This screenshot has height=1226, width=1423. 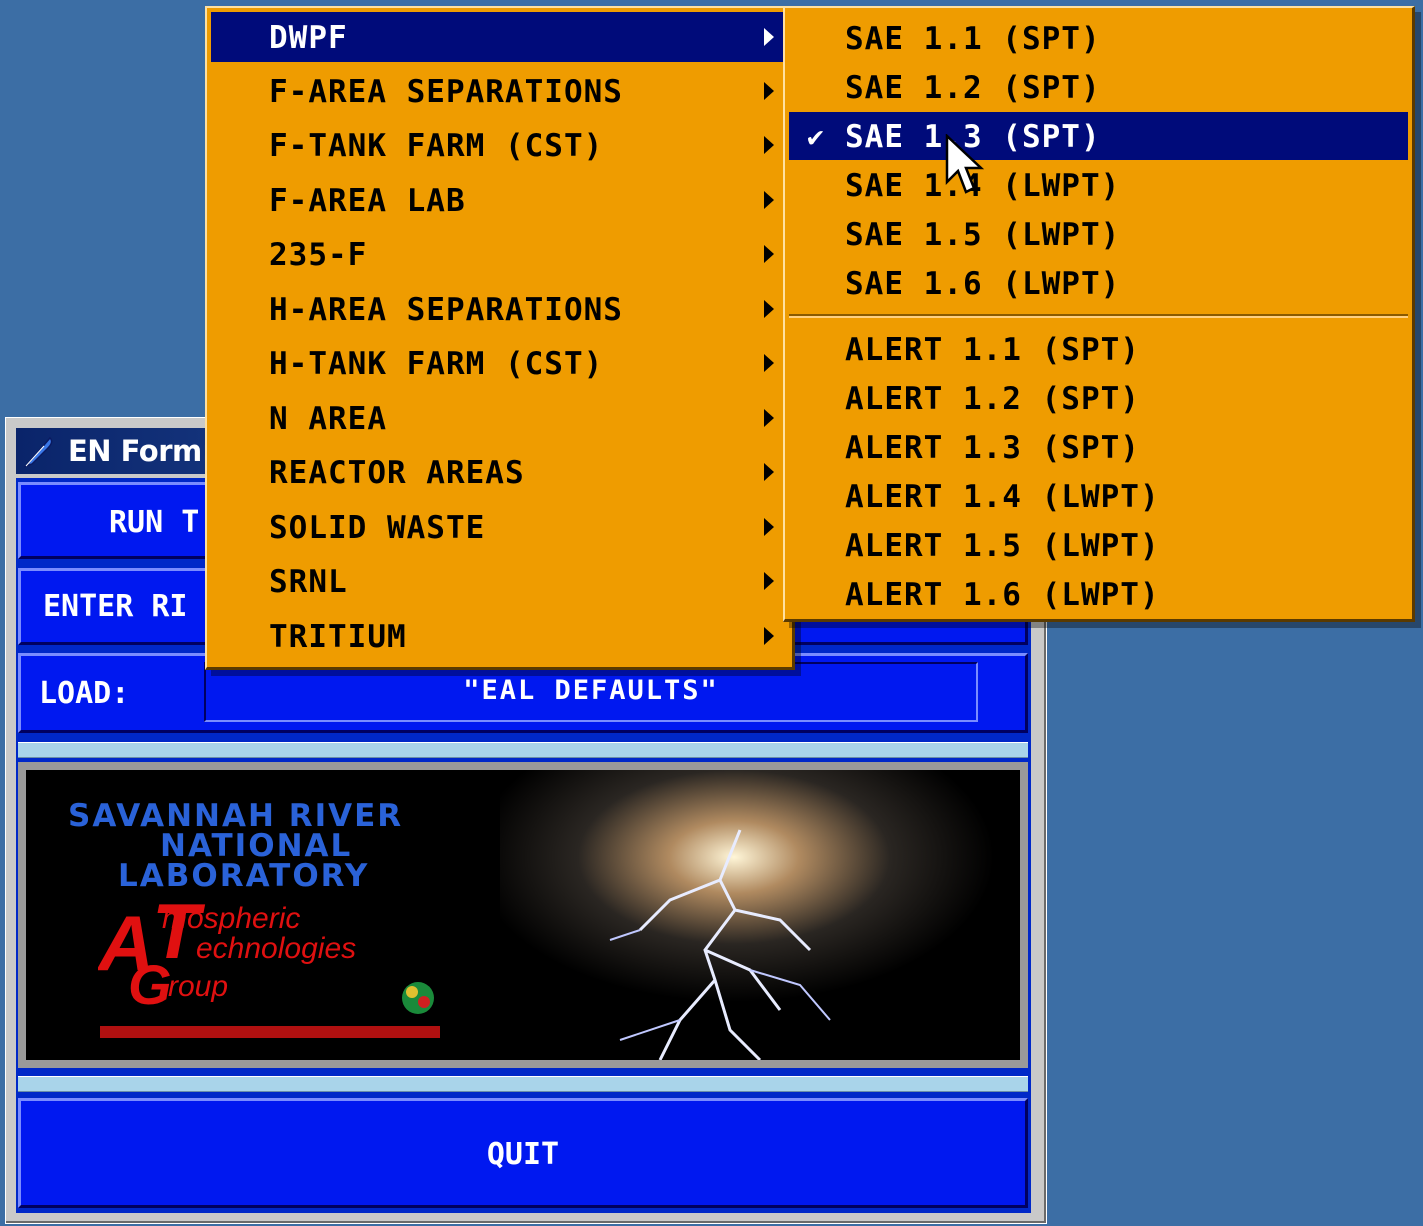 What do you see at coordinates (499, 418) in the screenshot?
I see `menu-item-n-area: N AREA` at bounding box center [499, 418].